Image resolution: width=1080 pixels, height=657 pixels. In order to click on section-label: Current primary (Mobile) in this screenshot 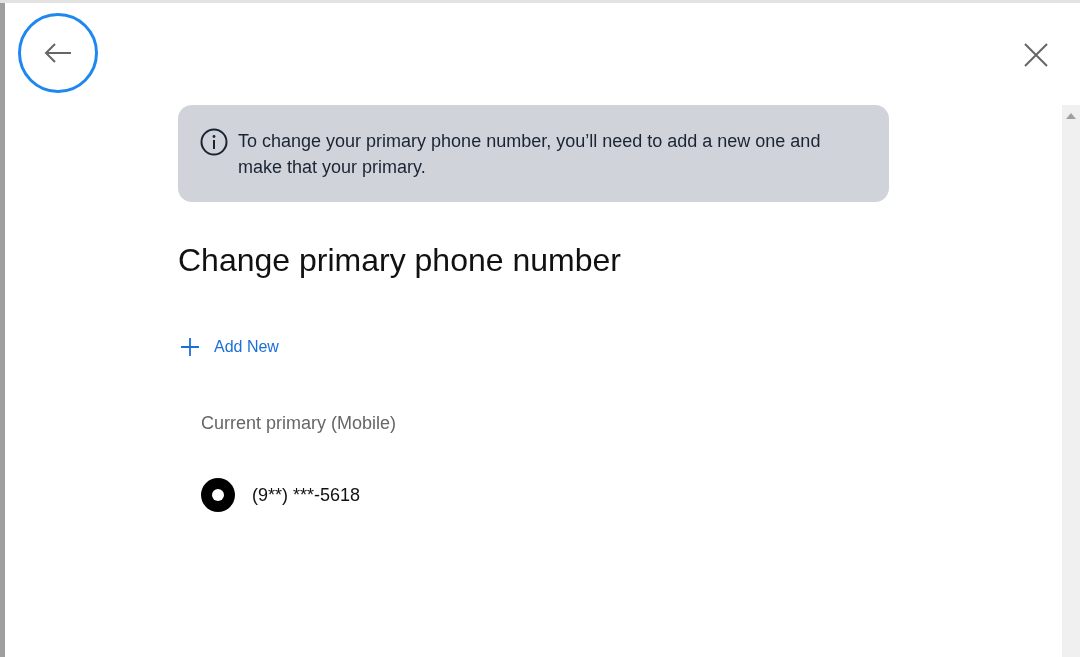, I will do `click(299, 423)`.